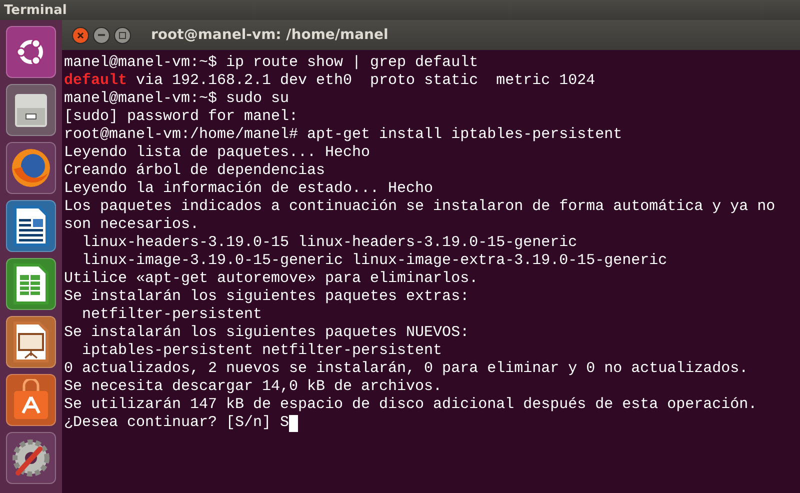  I want to click on settings-icon, so click(31, 458).